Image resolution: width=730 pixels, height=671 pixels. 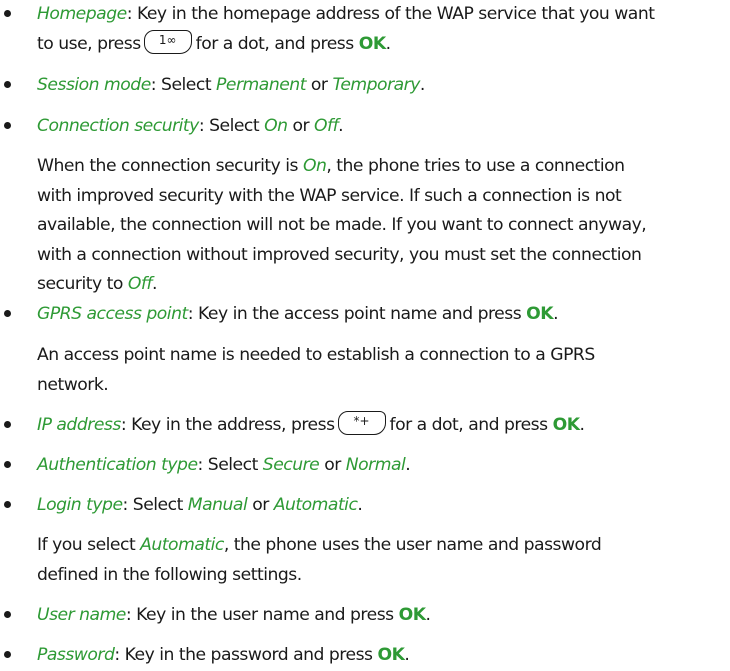 What do you see at coordinates (82, 284) in the screenshot?
I see `note-text: security to` at bounding box center [82, 284].